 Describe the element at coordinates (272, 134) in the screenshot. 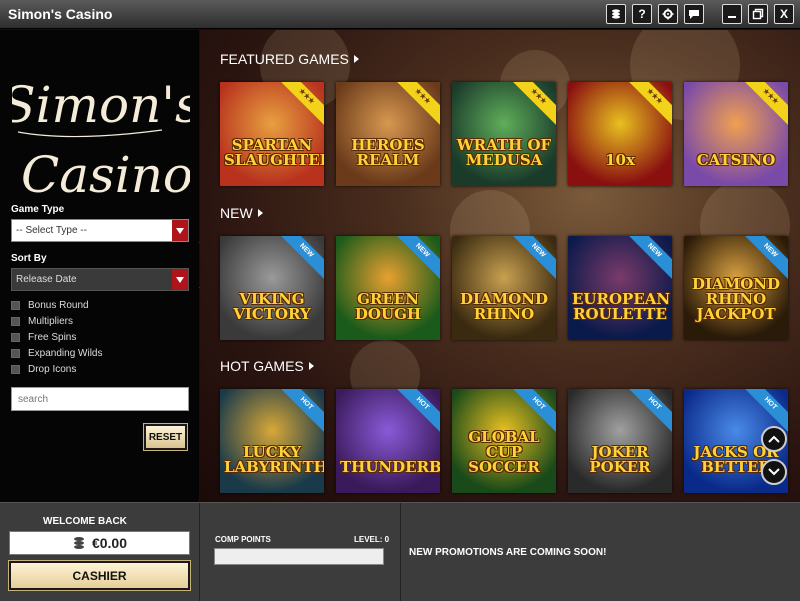

I see `game-tile: SPARTAN SLAUGHTER ★★★` at that location.